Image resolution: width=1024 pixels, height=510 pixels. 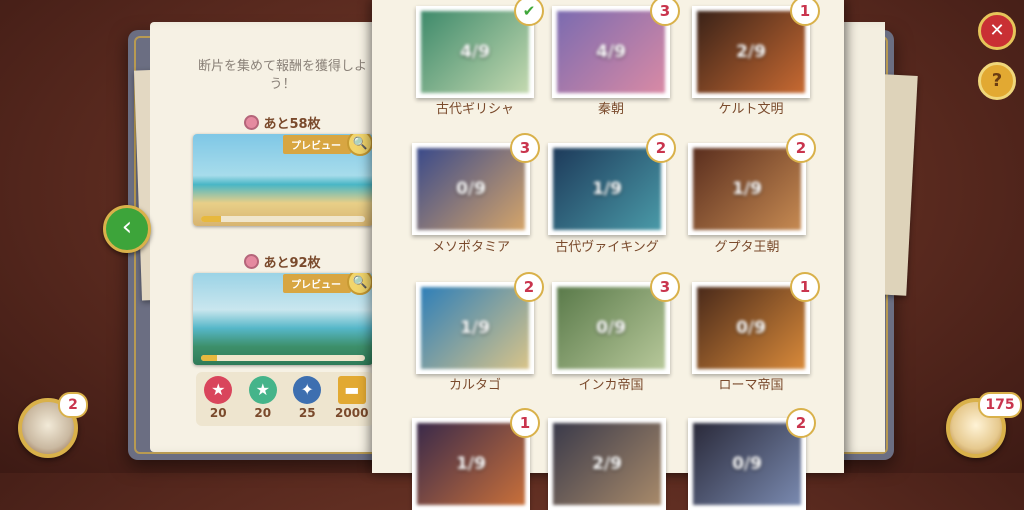 What do you see at coordinates (127, 229) in the screenshot?
I see `back-button: ‹` at bounding box center [127, 229].